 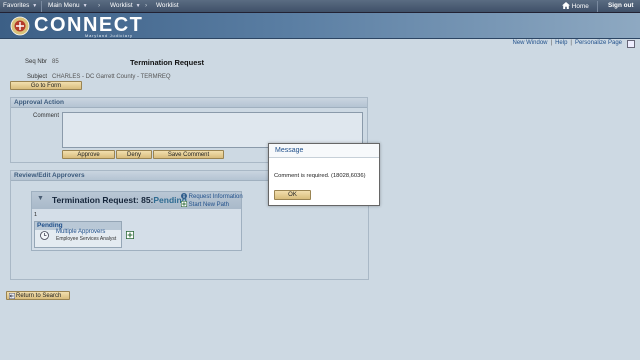 What do you see at coordinates (40, 198) in the screenshot?
I see `collapse-triangle-icon: ▼` at bounding box center [40, 198].